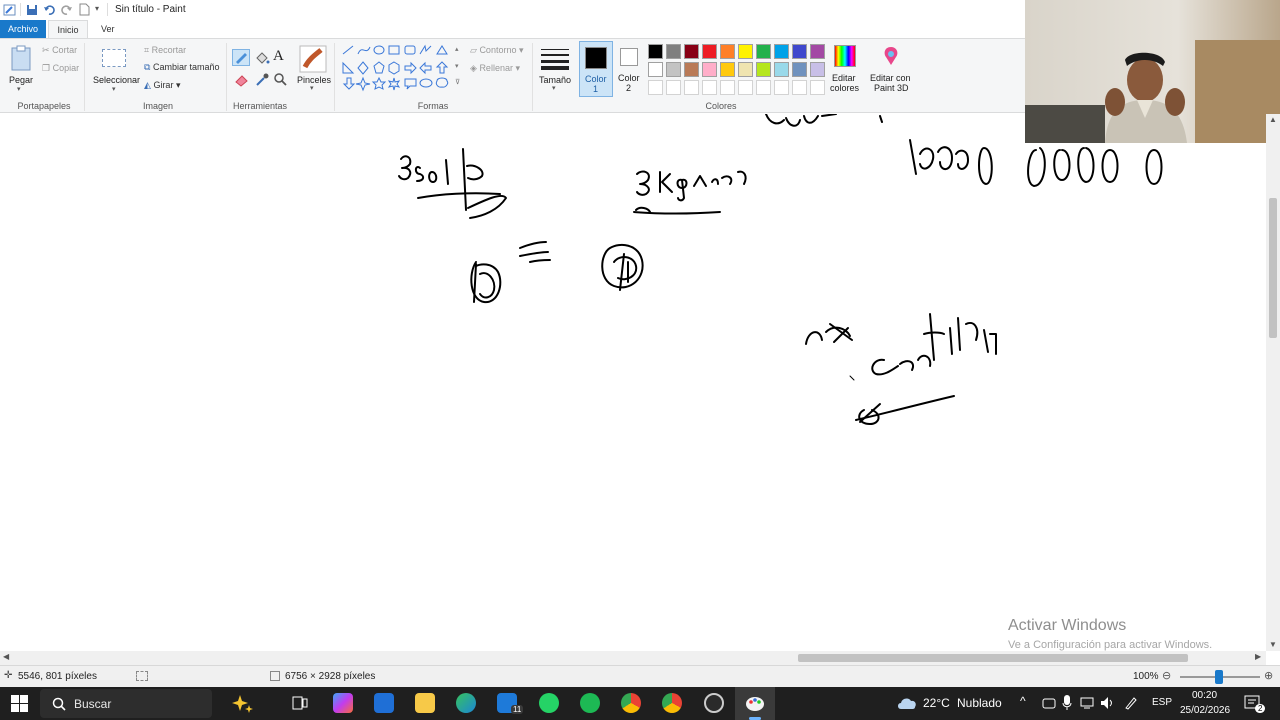 This screenshot has height=720, width=1280. I want to click on shapes-scroll-down-icon: ▾, so click(457, 66).